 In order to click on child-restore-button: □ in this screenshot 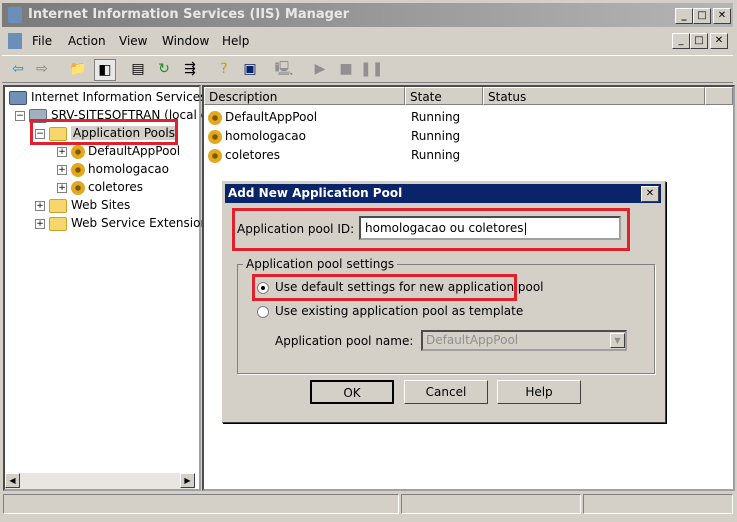, I will do `click(699, 41)`.